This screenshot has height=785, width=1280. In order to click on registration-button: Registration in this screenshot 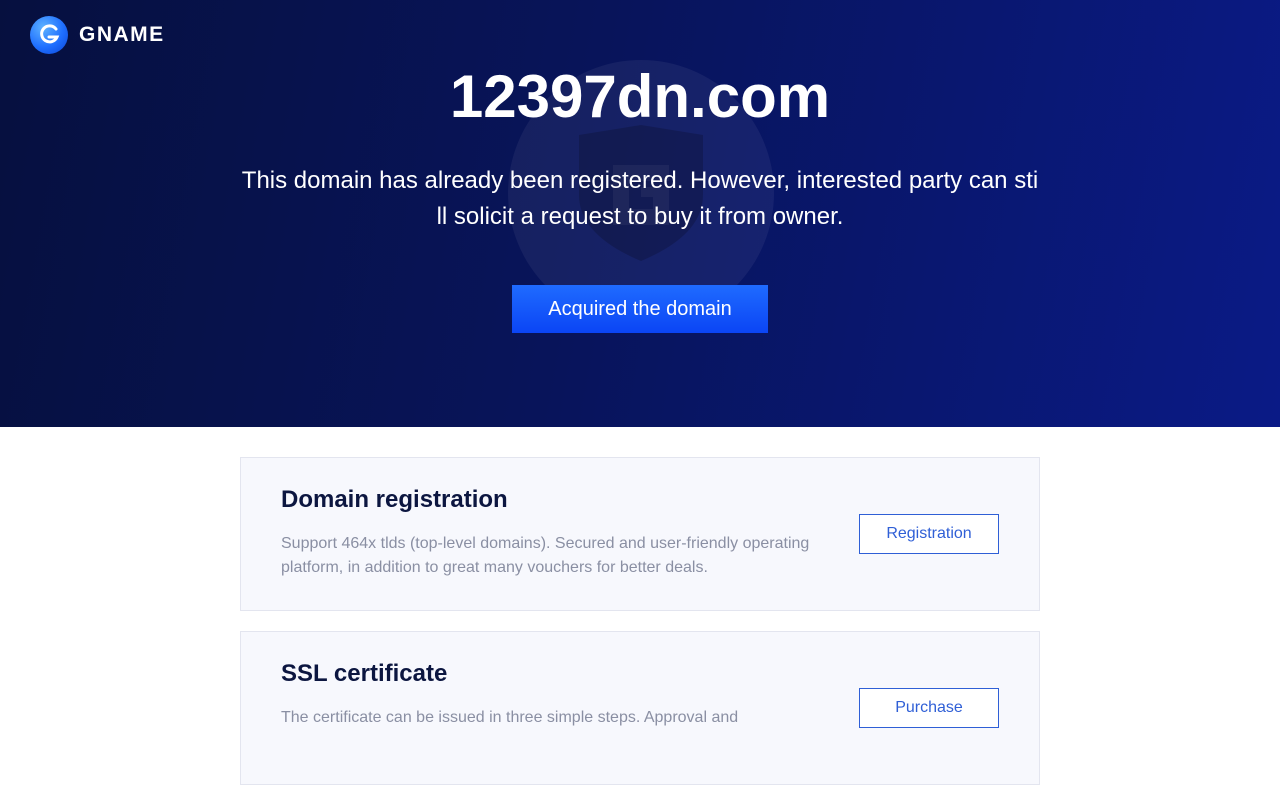, I will do `click(929, 534)`.